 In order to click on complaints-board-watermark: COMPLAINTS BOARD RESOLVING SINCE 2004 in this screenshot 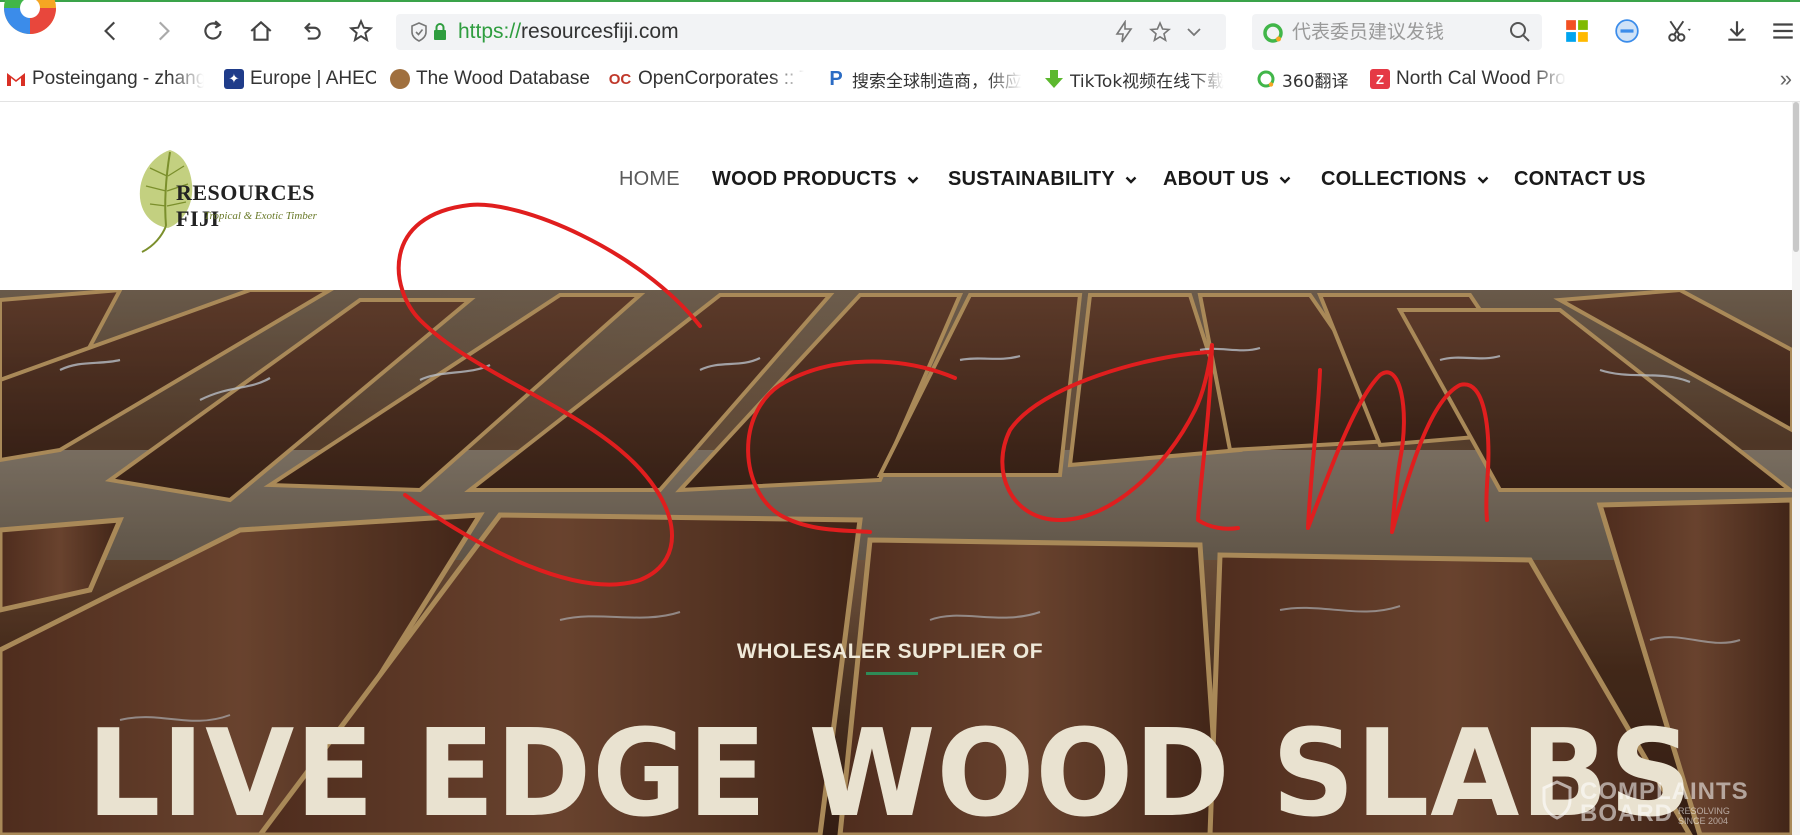, I will do `click(1648, 801)`.